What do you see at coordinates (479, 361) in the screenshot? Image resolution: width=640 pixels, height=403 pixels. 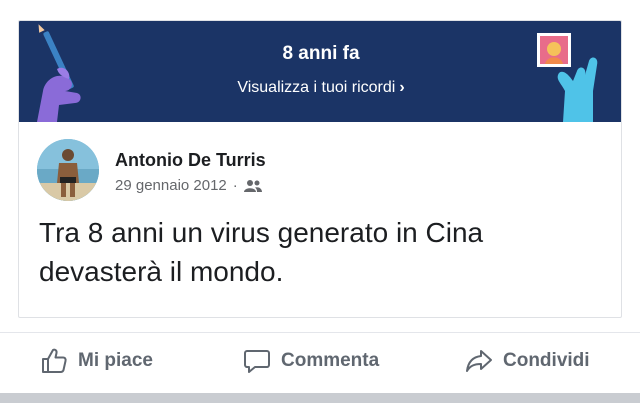 I see `share-icon` at bounding box center [479, 361].